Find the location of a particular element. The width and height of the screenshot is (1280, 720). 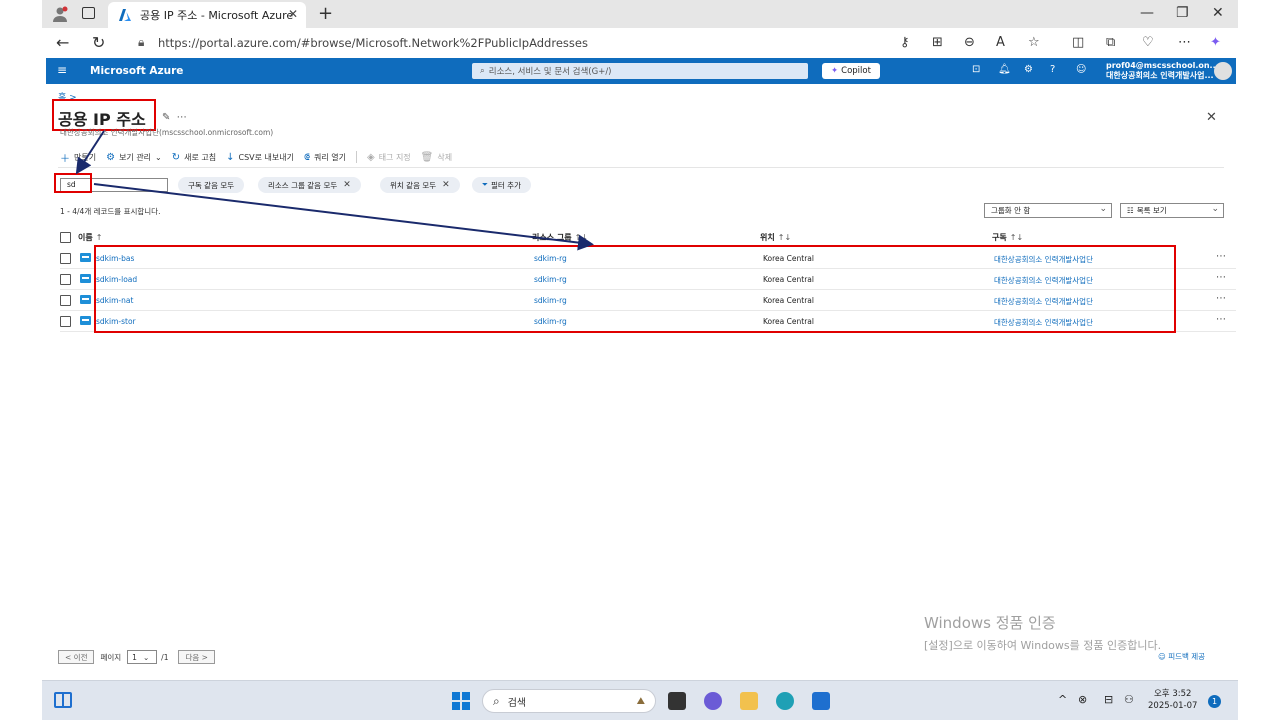

taskbar-search-input: ⌕ 검색 ⛰ is located at coordinates (569, 701).